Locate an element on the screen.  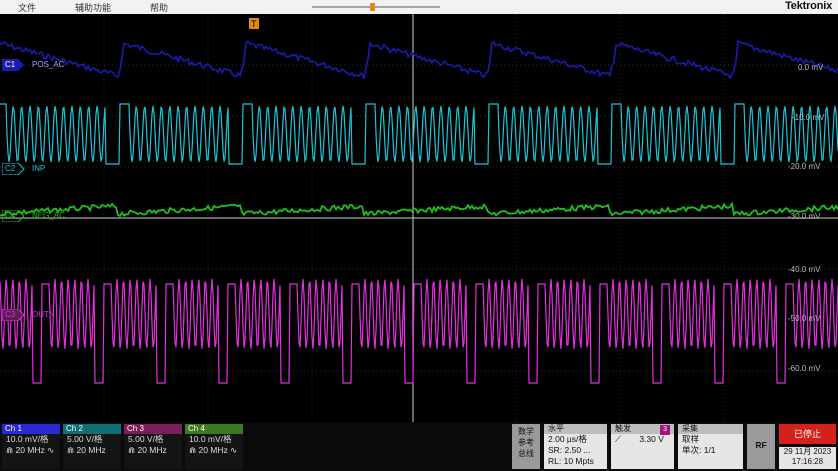
channel-3-settings: Ch 3 5.00 V/格 ⋒ 20 MHz is located at coordinates (153, 446).